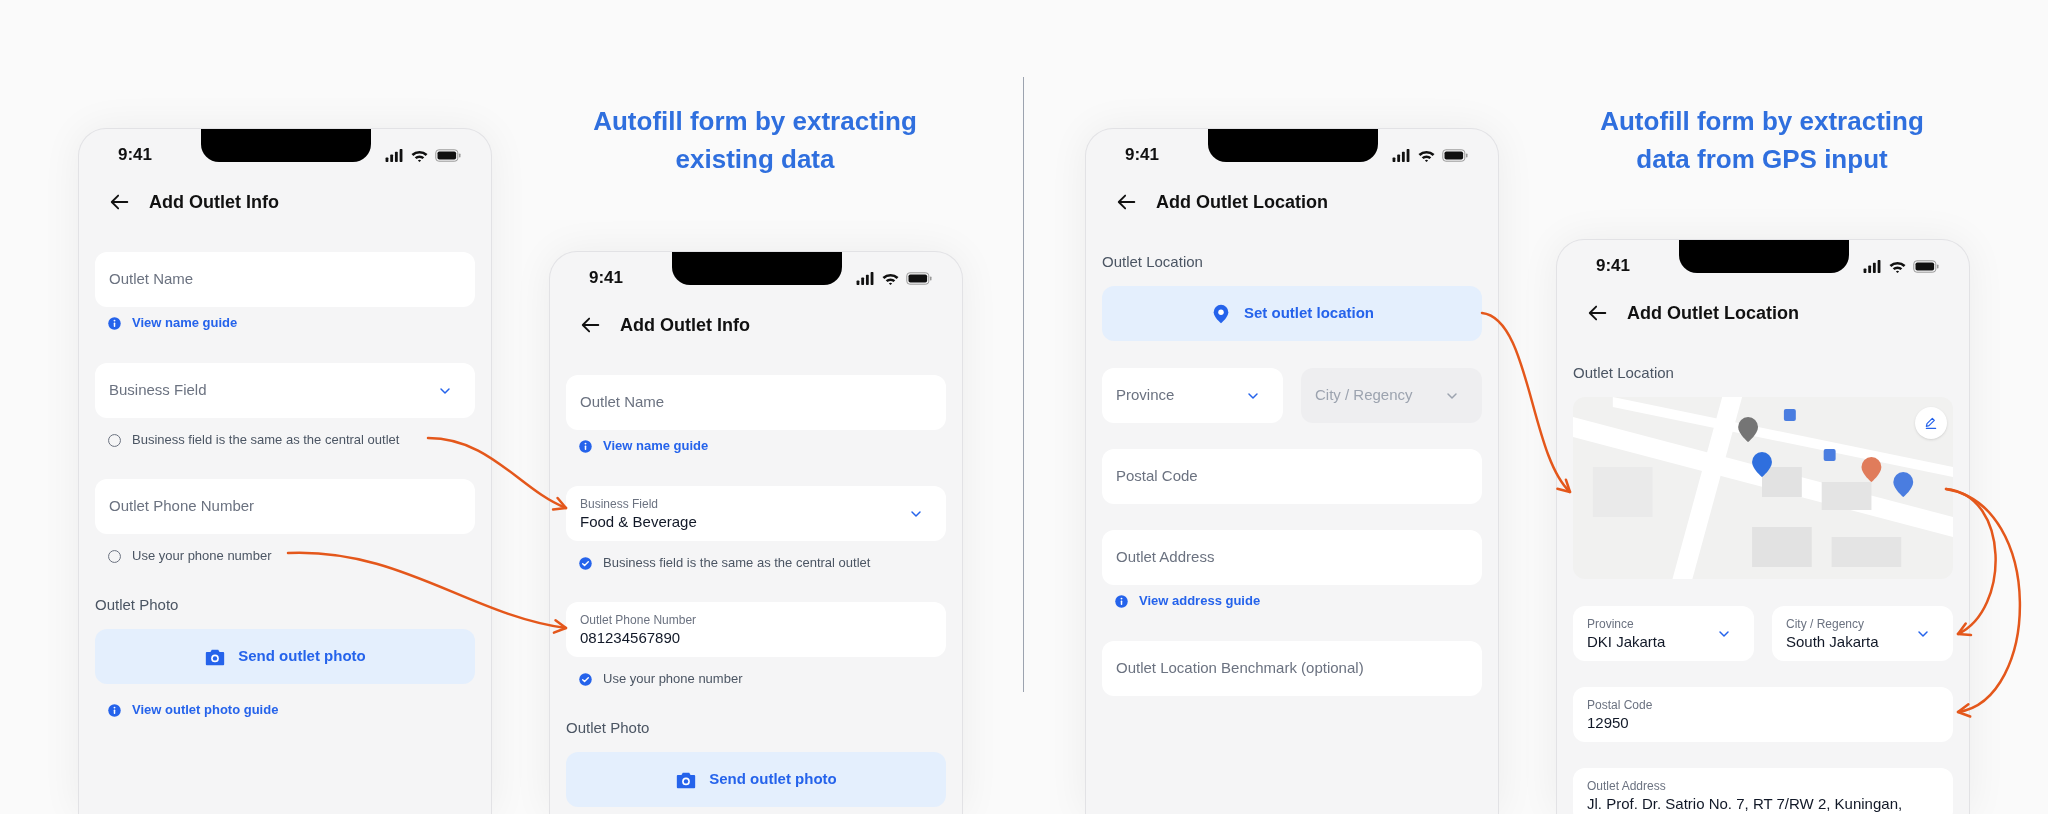 Image resolution: width=2048 pixels, height=814 pixels. Describe the element at coordinates (1611, 623) in the screenshot. I see `field-label: Province` at that location.